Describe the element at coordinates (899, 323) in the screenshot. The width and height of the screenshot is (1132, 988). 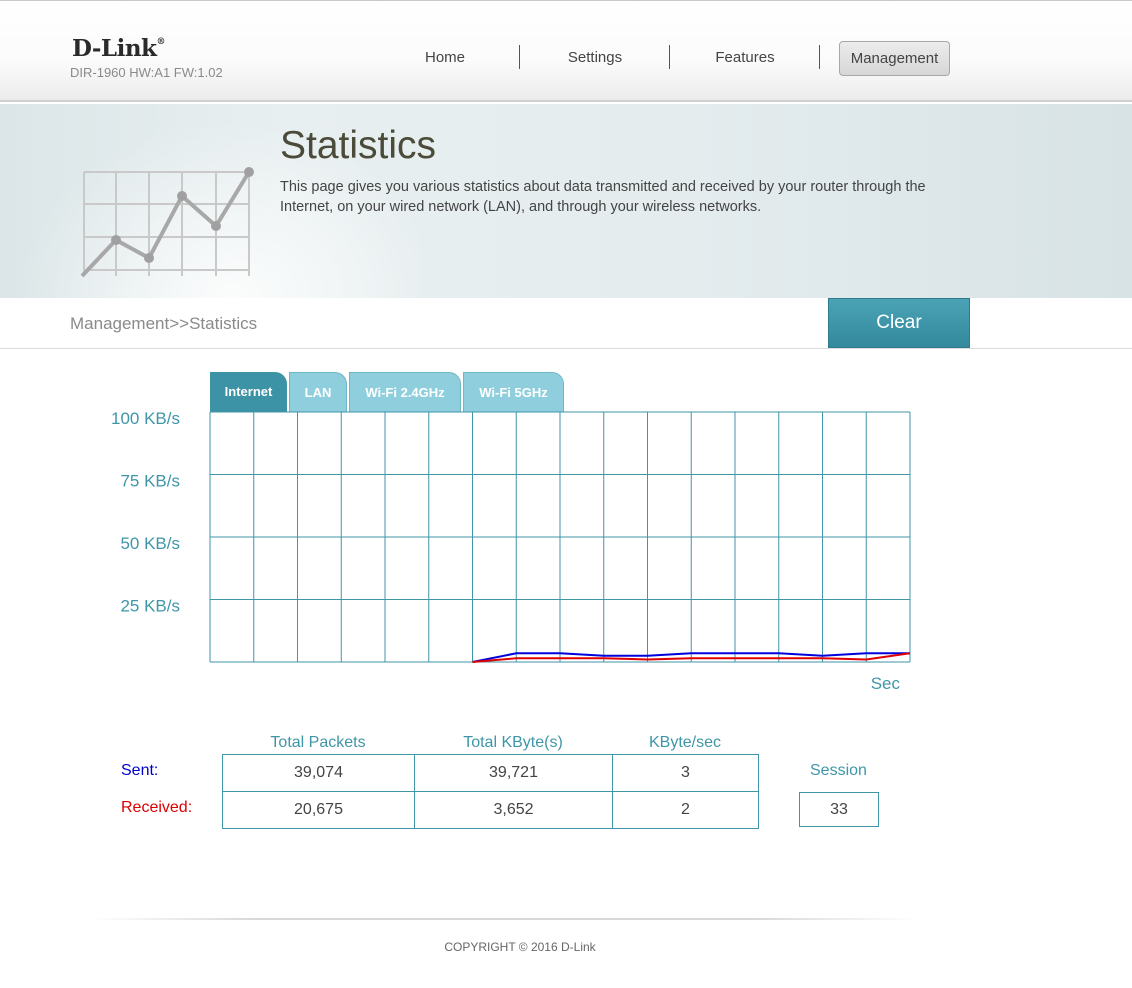
I see `clear-button: Clear` at that location.